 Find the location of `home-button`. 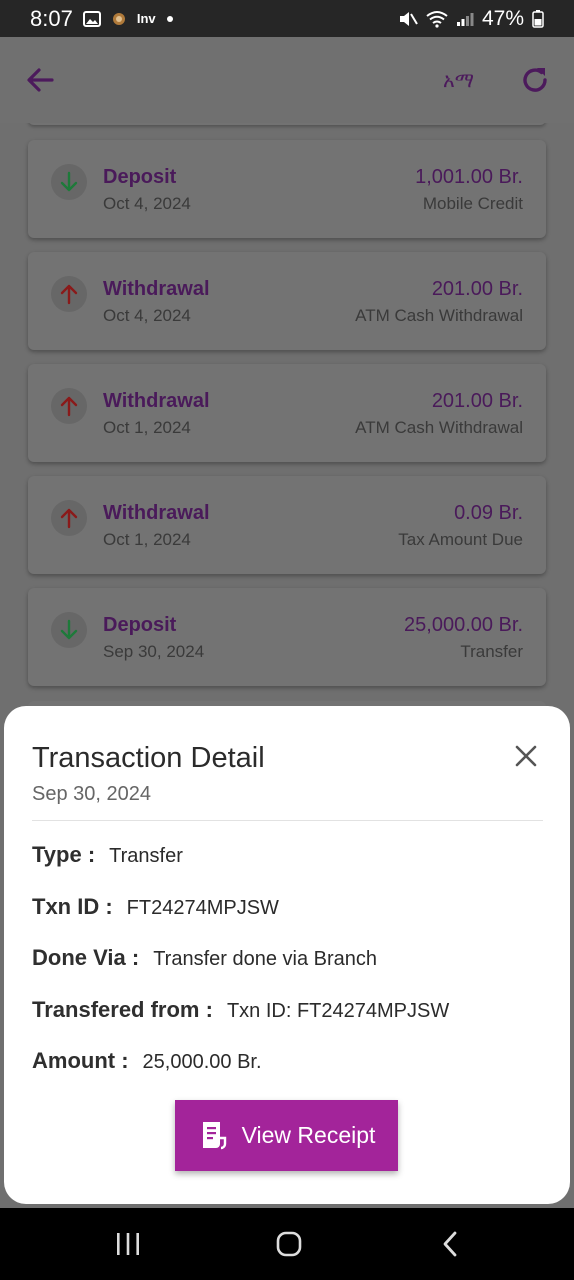

home-button is located at coordinates (289, 1244).